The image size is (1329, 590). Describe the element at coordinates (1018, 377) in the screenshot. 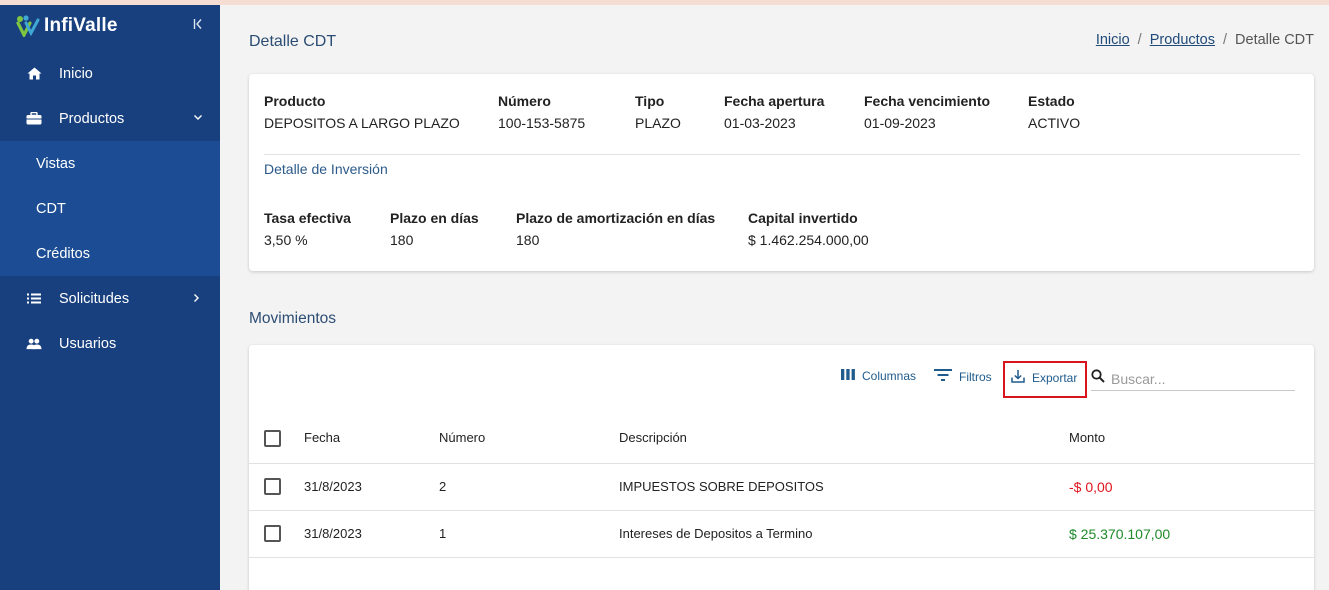

I see `download-icon` at that location.